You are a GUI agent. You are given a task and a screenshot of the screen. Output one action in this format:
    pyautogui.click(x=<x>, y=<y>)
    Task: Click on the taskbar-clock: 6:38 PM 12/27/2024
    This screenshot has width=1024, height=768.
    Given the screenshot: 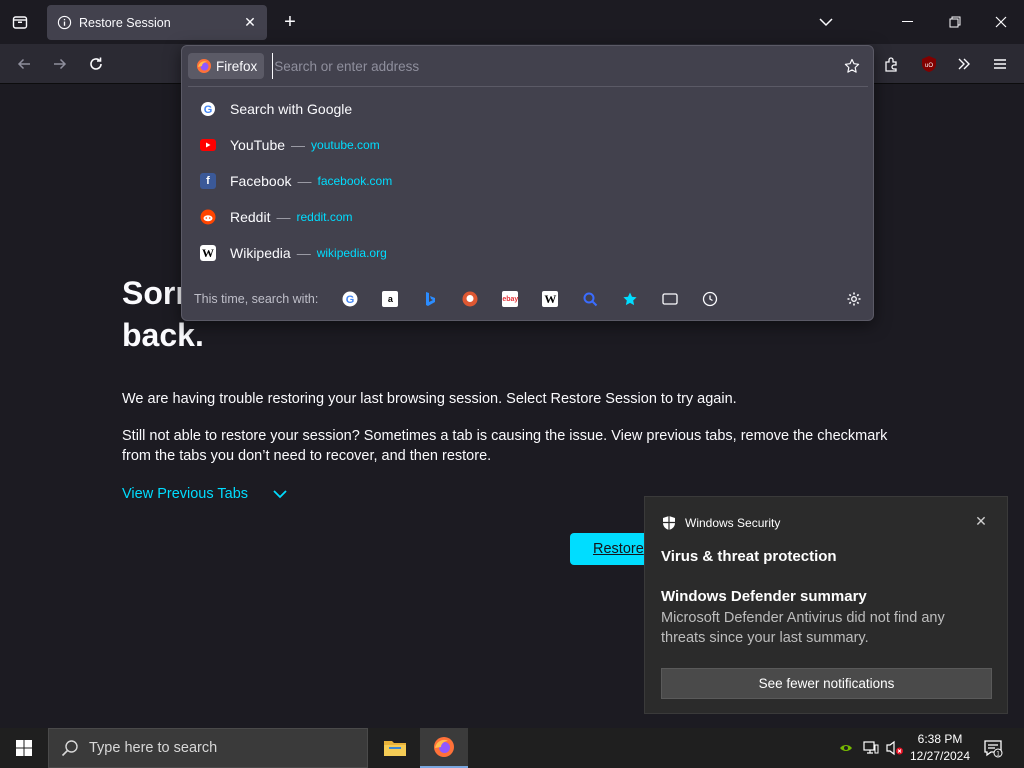 What is the action you would take?
    pyautogui.click(x=940, y=748)
    